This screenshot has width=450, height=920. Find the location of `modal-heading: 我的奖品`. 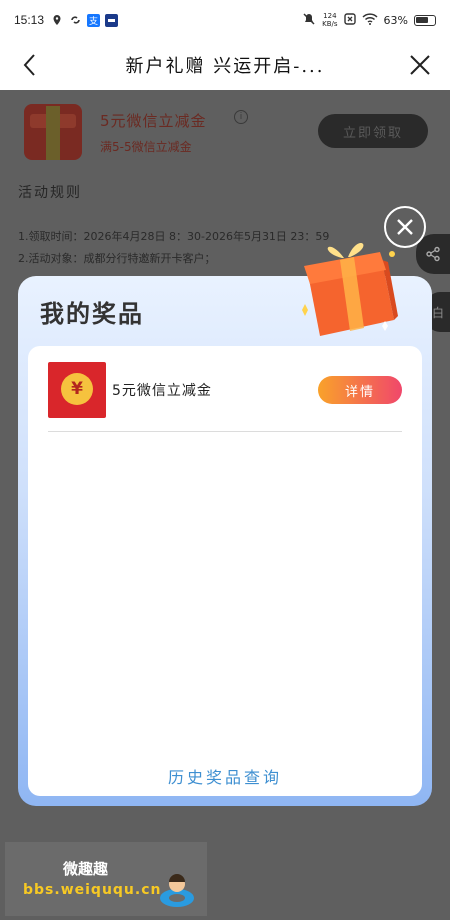

modal-heading: 我的奖品 is located at coordinates (92, 314).